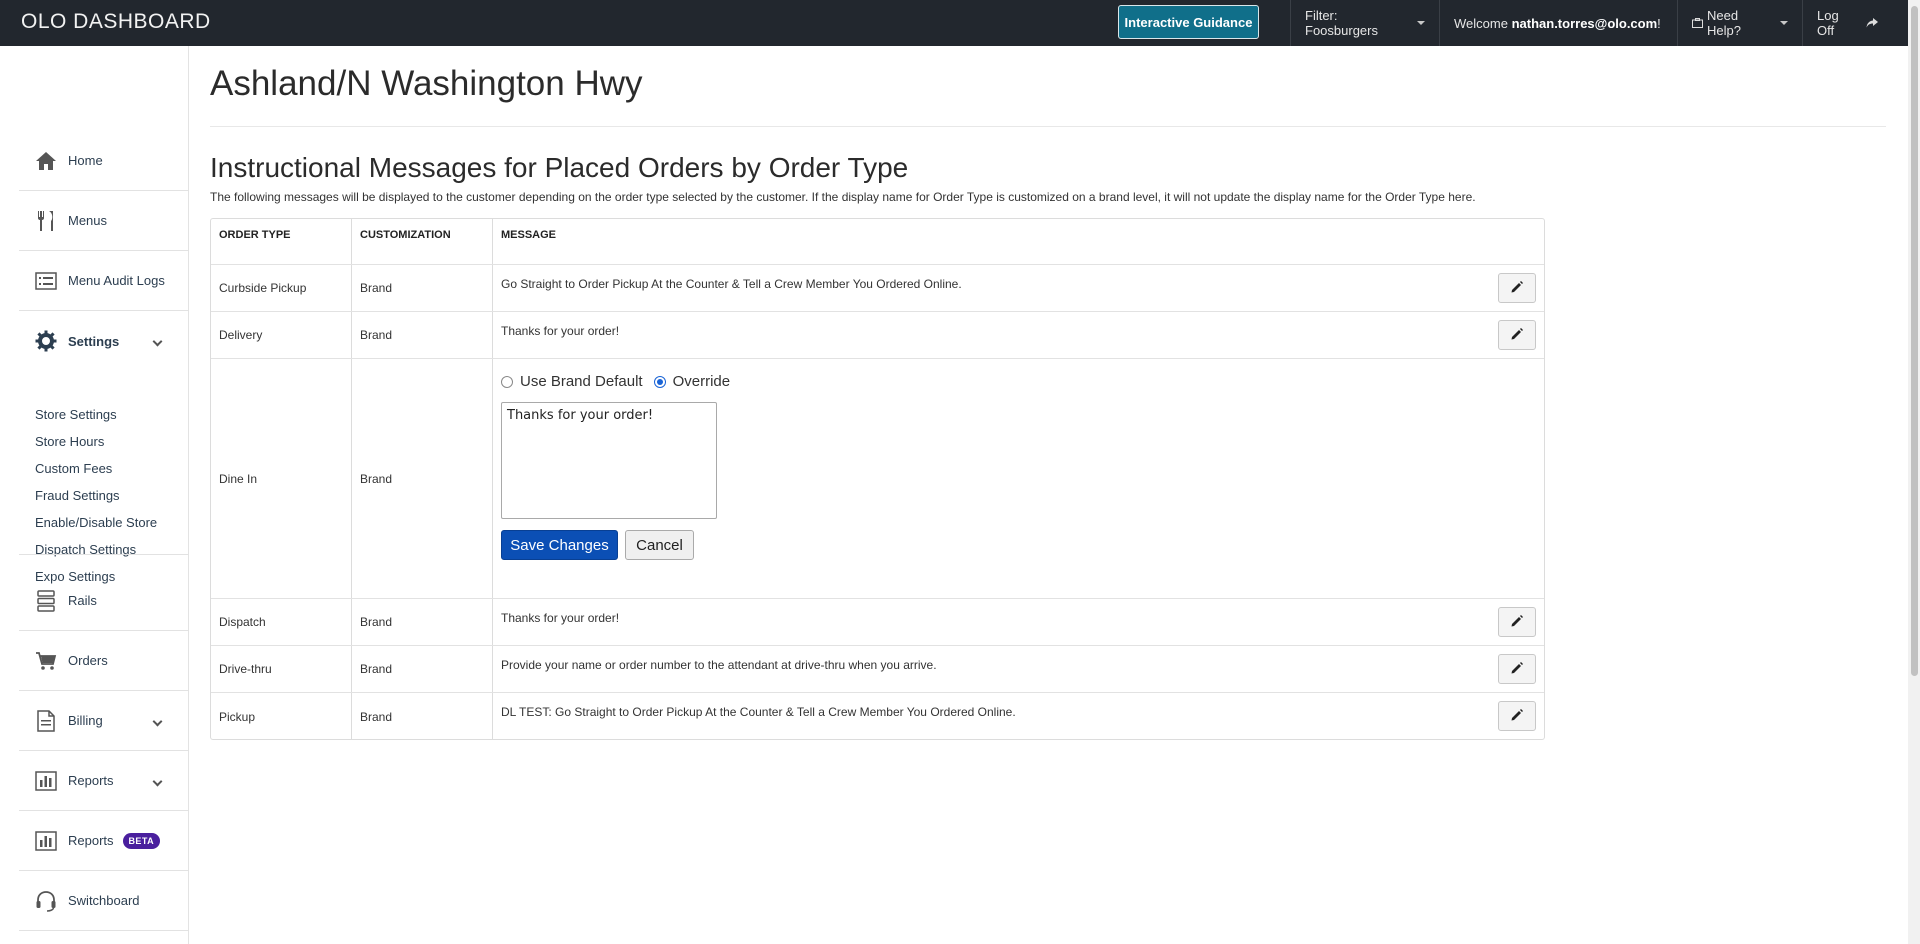 The width and height of the screenshot is (1920, 944). I want to click on sidebar-item-billing: Billing, so click(104, 721).